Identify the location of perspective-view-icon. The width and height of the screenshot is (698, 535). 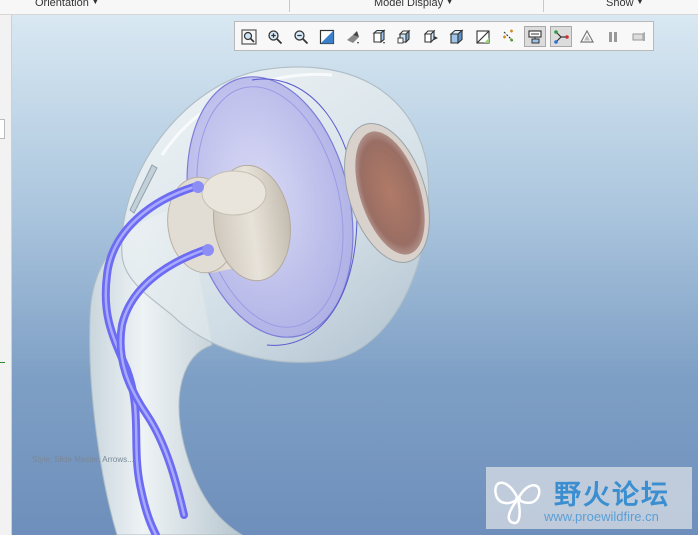
(353, 37).